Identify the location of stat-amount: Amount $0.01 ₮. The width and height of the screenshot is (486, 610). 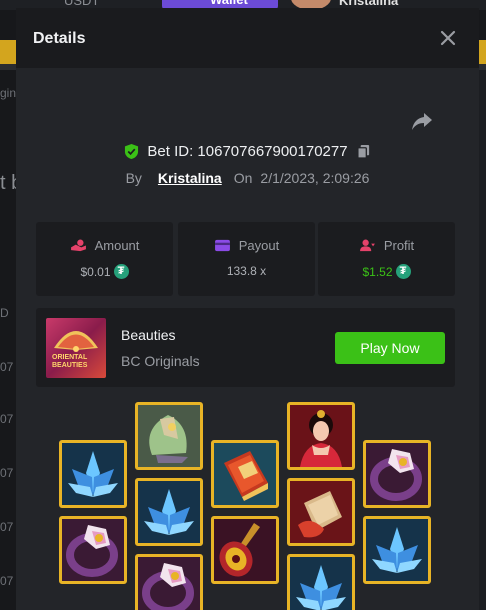
(104, 259).